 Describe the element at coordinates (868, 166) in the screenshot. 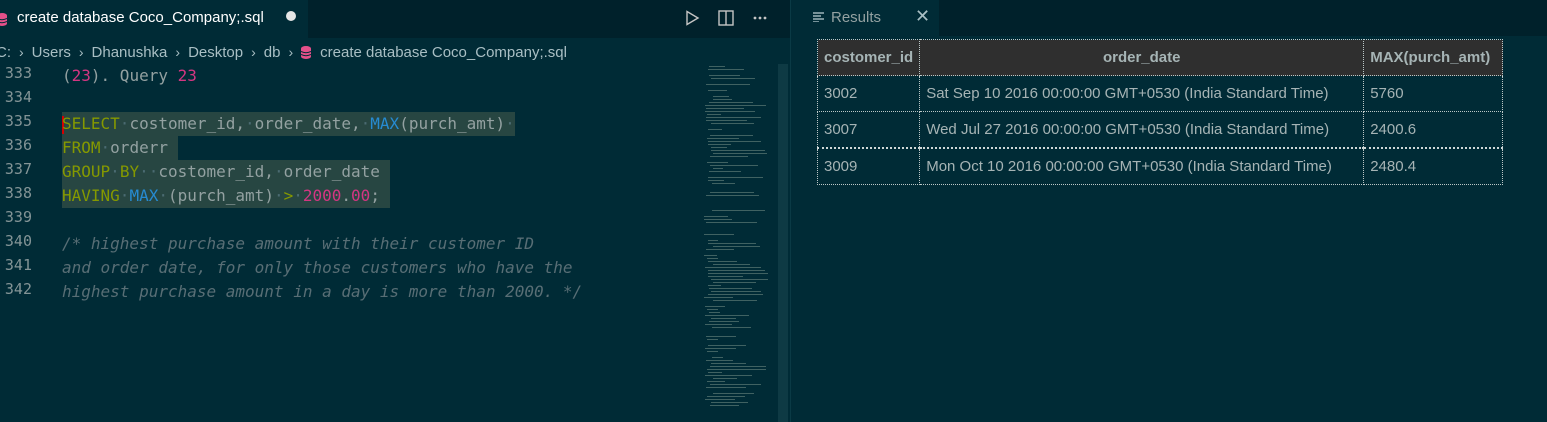

I see `table-cell: 3009` at that location.